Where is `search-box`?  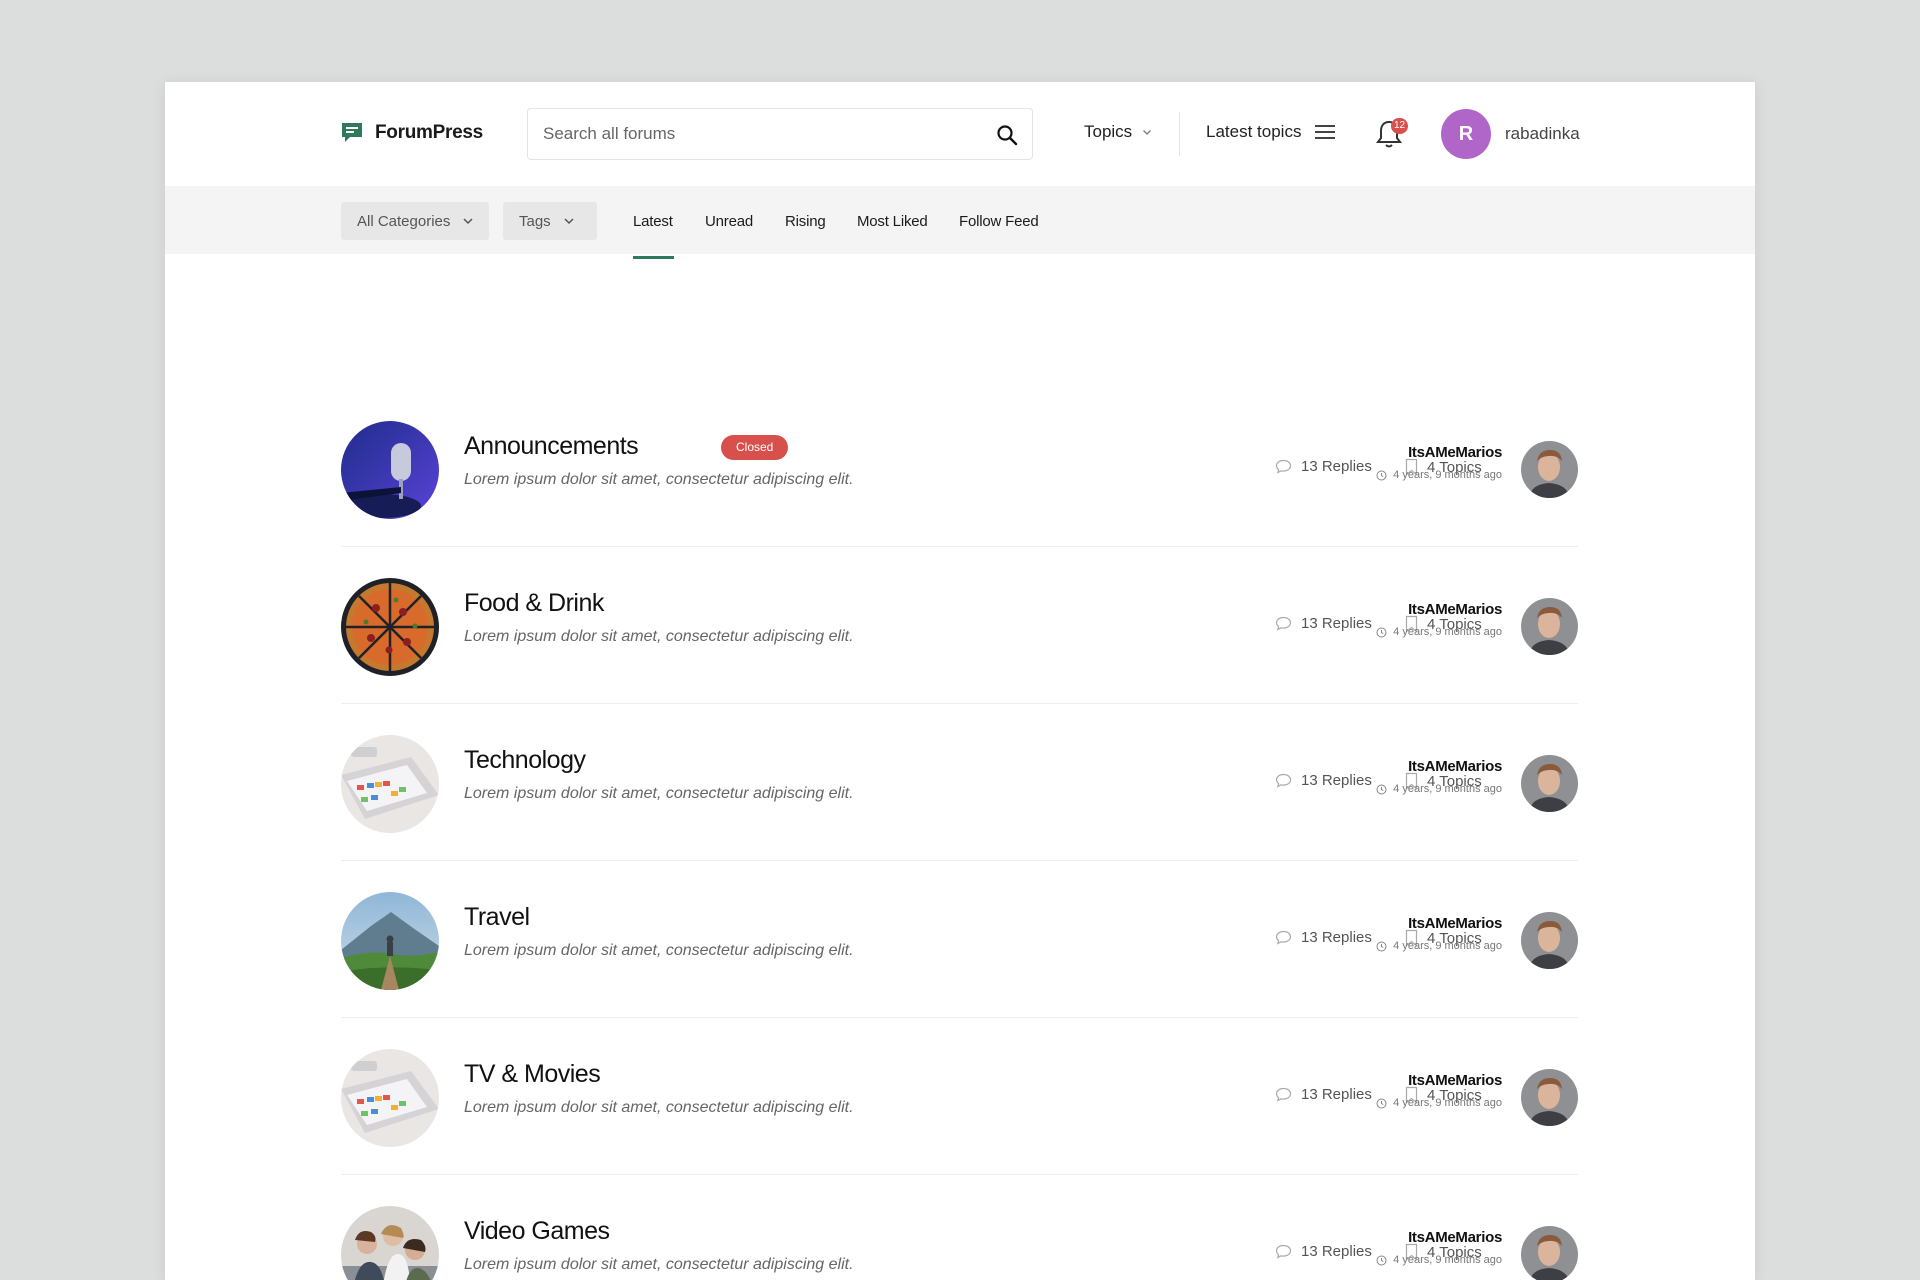
search-box is located at coordinates (780, 134).